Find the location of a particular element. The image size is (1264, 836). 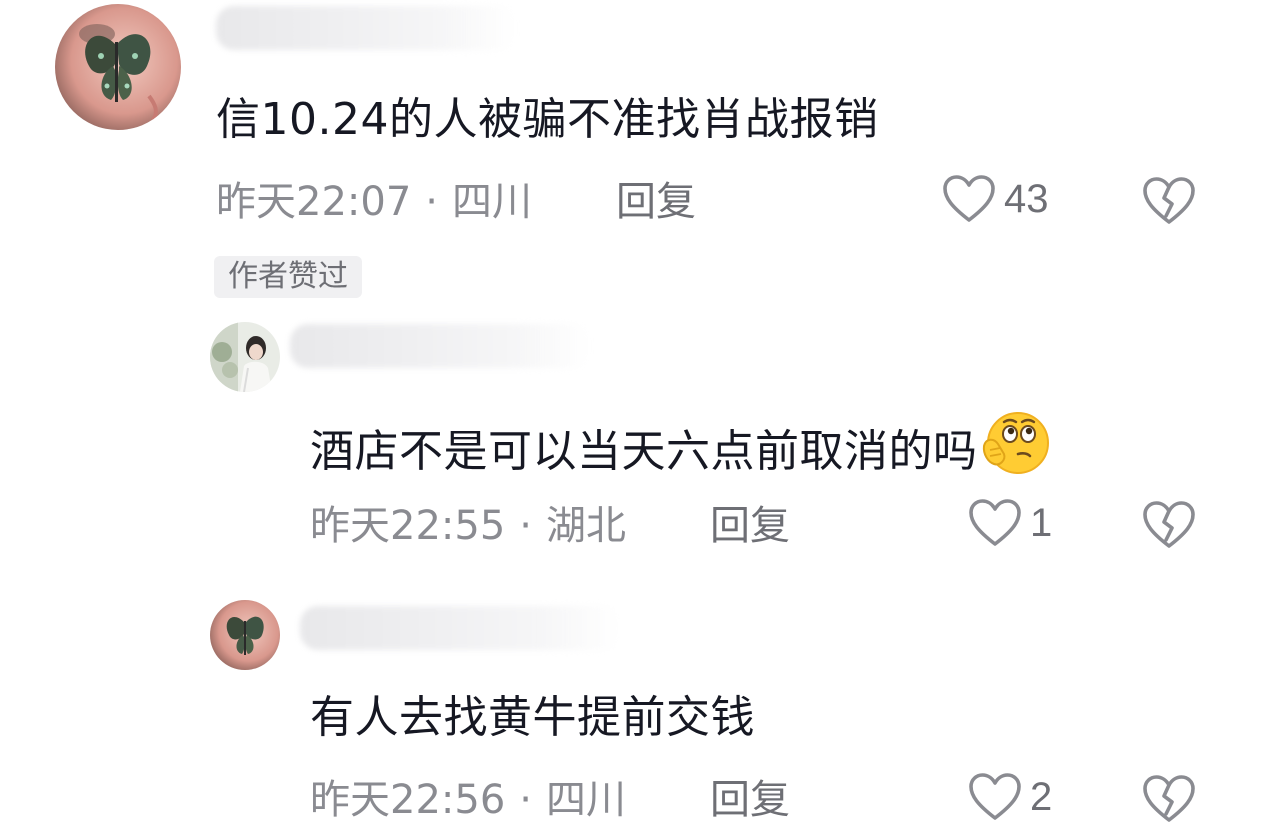

comment-text: 有人去找黄牛提前交钱 is located at coordinates (532, 717).